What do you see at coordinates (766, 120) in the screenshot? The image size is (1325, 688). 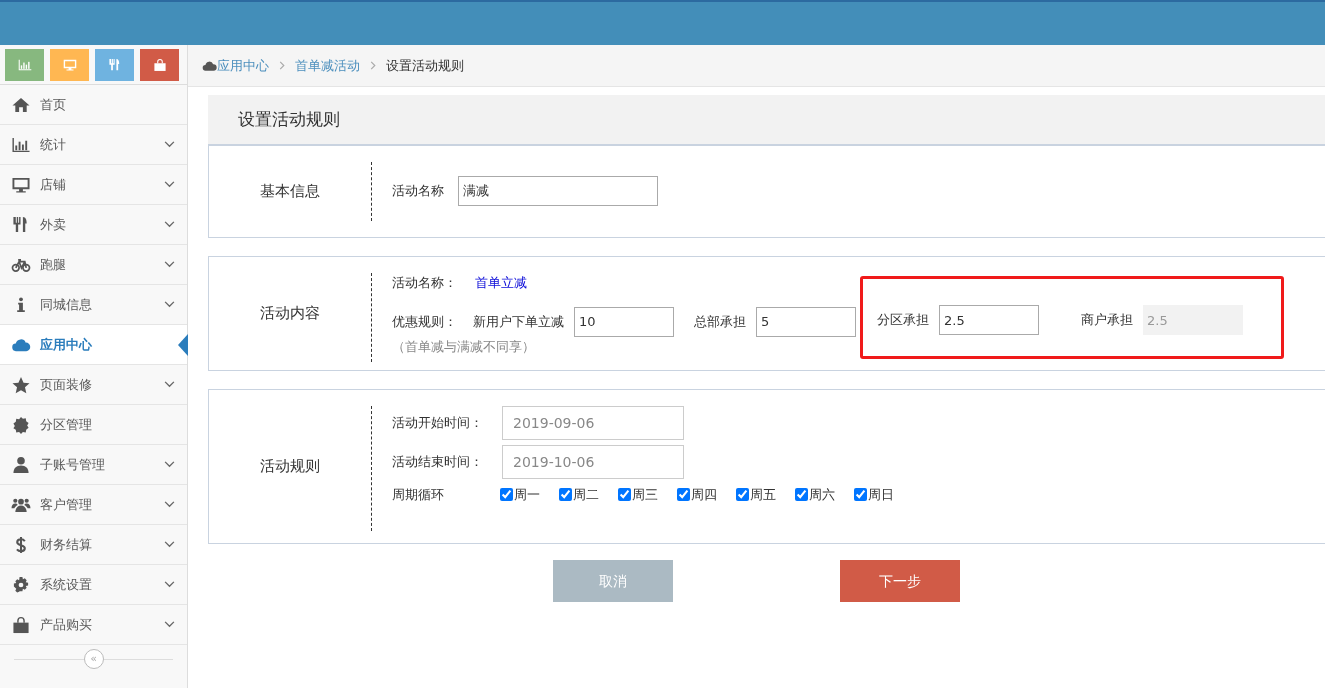 I see `panel-title: 设置活动规则` at bounding box center [766, 120].